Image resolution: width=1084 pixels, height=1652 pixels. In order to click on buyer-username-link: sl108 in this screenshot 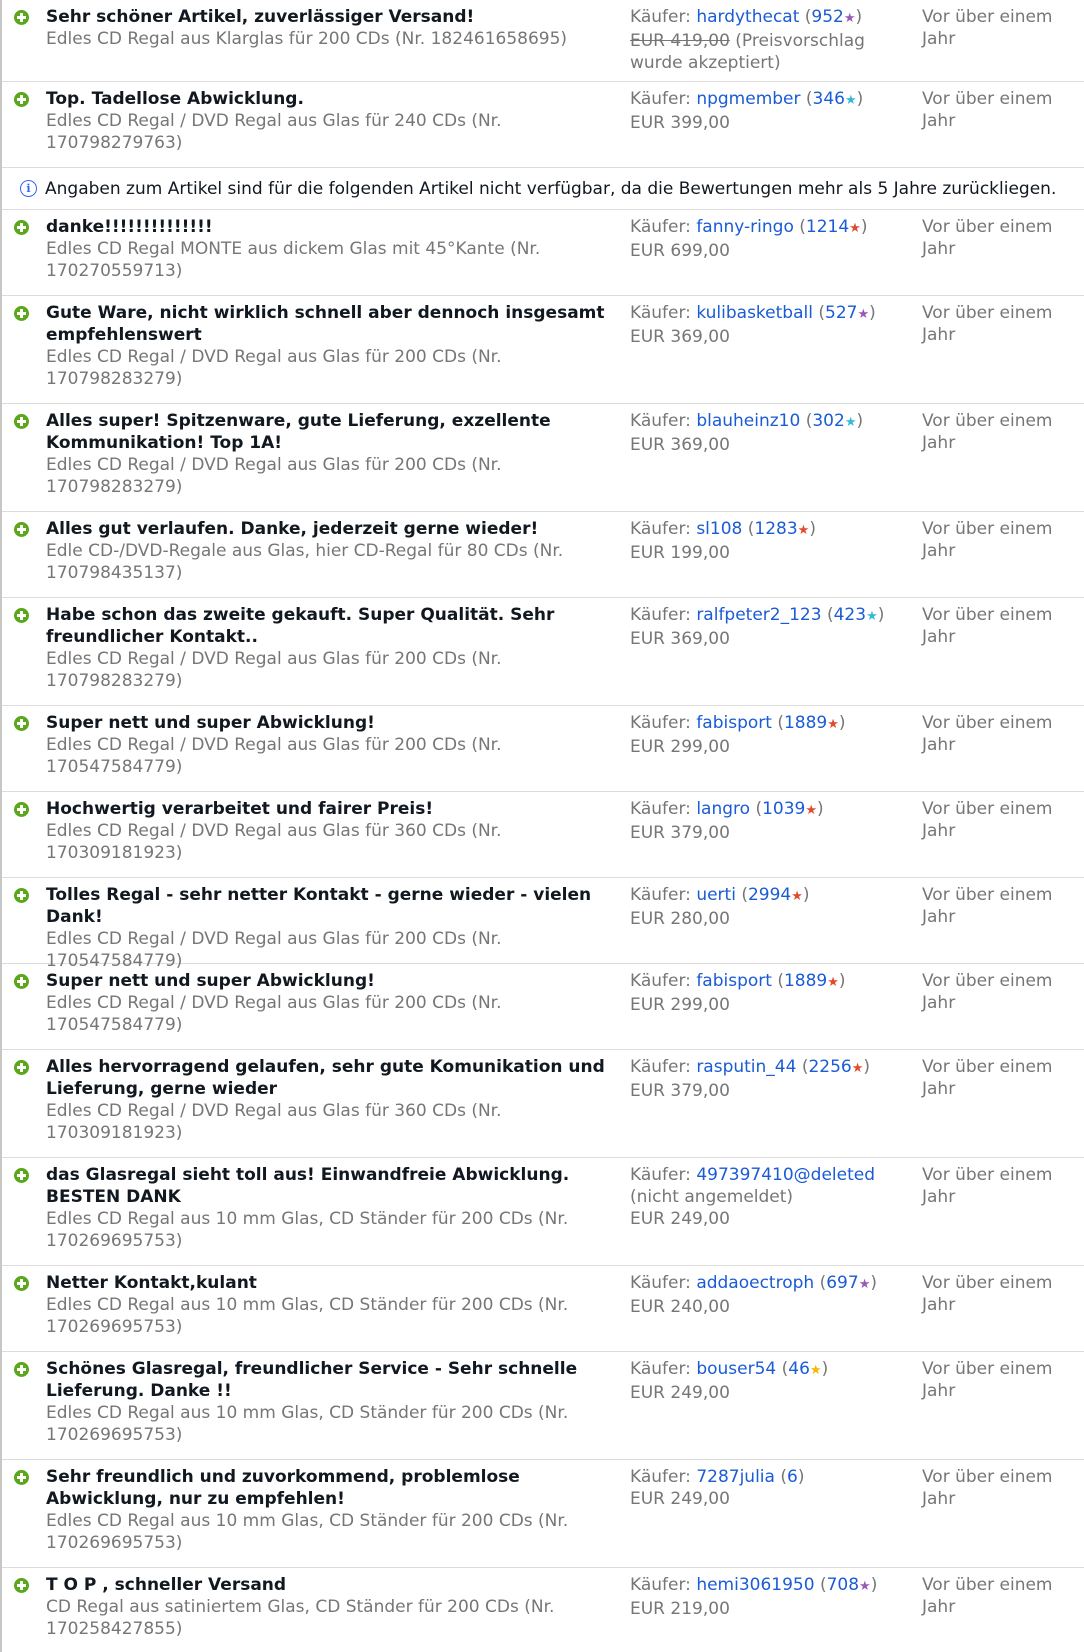, I will do `click(719, 529)`.